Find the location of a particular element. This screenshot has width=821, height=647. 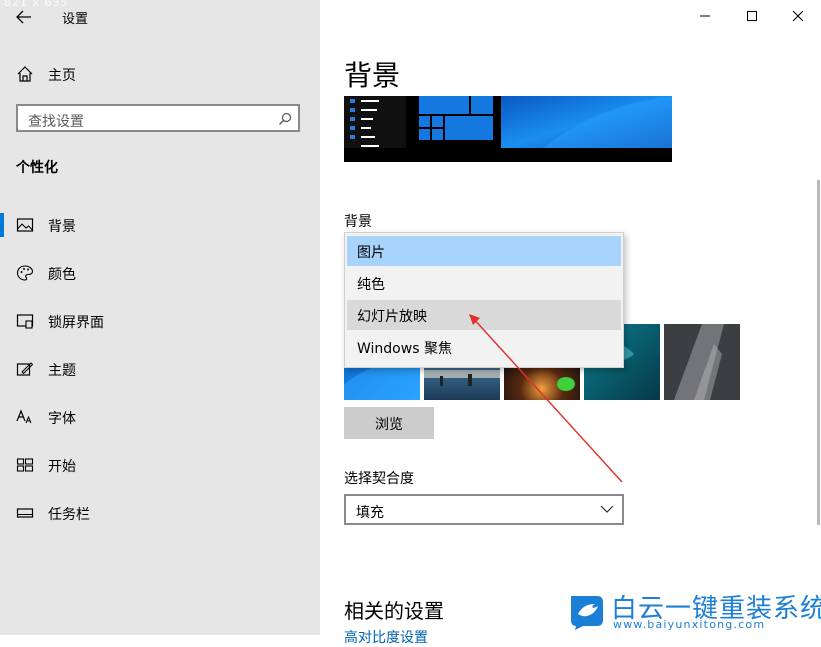

sidebar-item-taskbar: 任务栏 is located at coordinates (160, 513).